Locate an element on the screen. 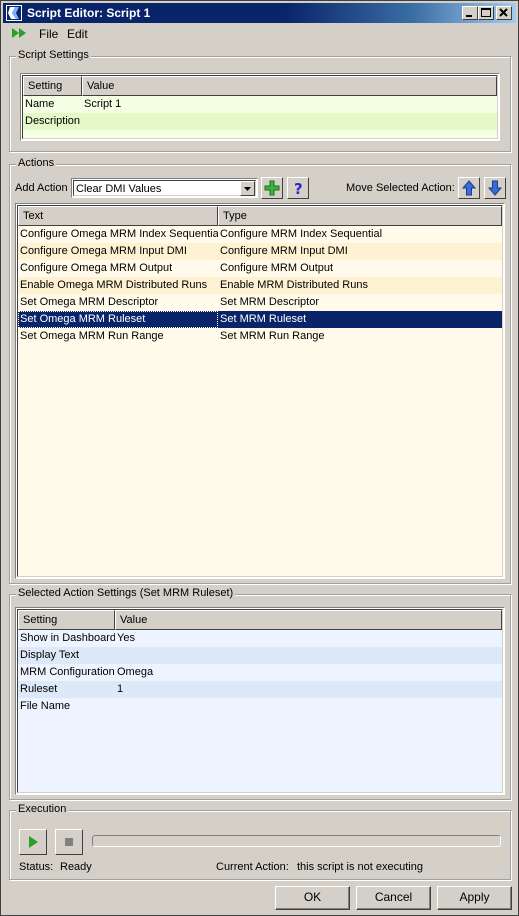 The height and width of the screenshot is (916, 519). setting-row: Ruleset 1 is located at coordinates (260, 689).